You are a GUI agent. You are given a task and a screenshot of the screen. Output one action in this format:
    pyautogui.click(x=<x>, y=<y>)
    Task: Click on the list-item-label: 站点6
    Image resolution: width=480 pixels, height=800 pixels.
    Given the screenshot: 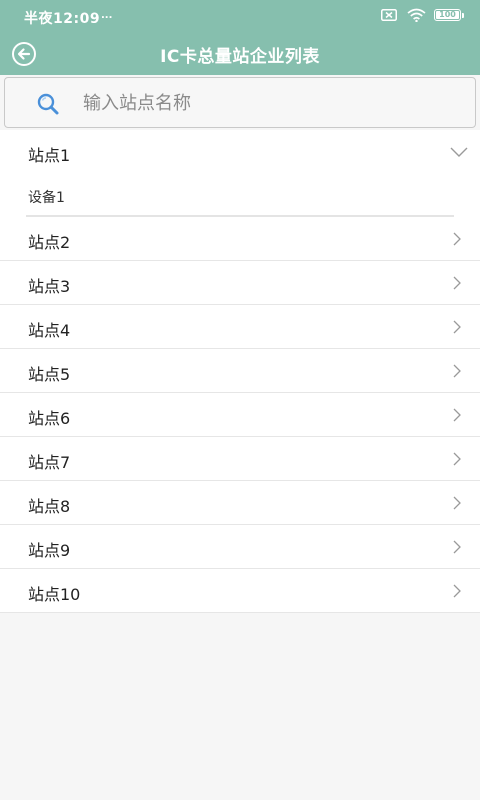 What is the action you would take?
    pyautogui.click(x=49, y=418)
    